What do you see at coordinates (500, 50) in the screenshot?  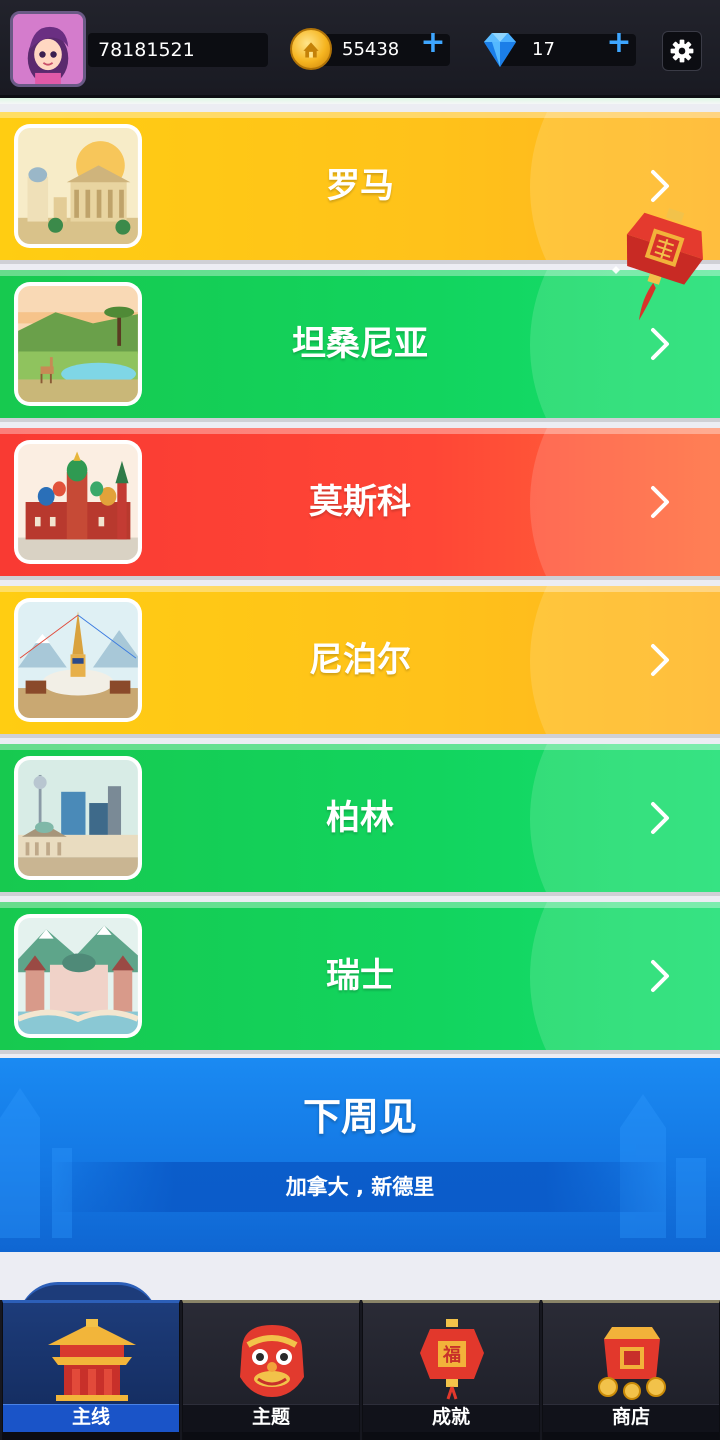 I see `diamond-icon` at bounding box center [500, 50].